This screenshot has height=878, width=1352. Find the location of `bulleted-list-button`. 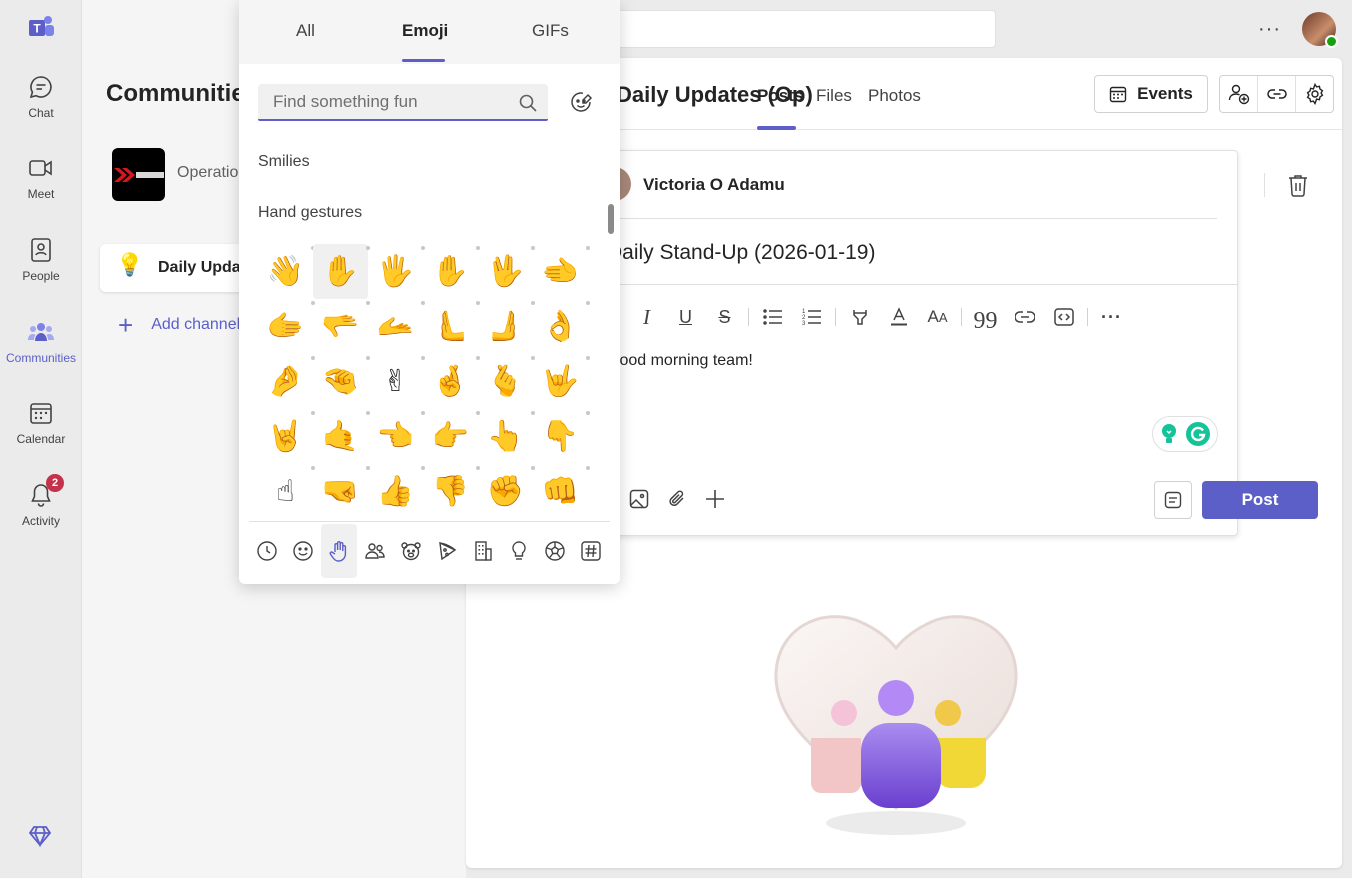

bulleted-list-button is located at coordinates (772, 317).